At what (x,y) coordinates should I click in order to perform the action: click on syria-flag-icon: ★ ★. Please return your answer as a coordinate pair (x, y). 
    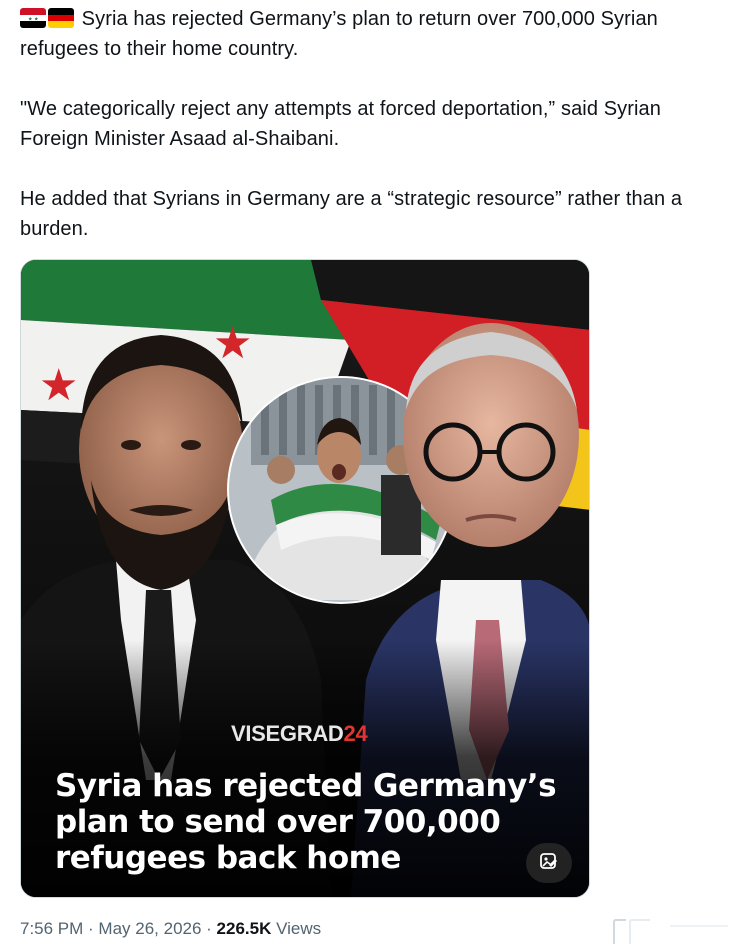
    Looking at the image, I should click on (33, 18).